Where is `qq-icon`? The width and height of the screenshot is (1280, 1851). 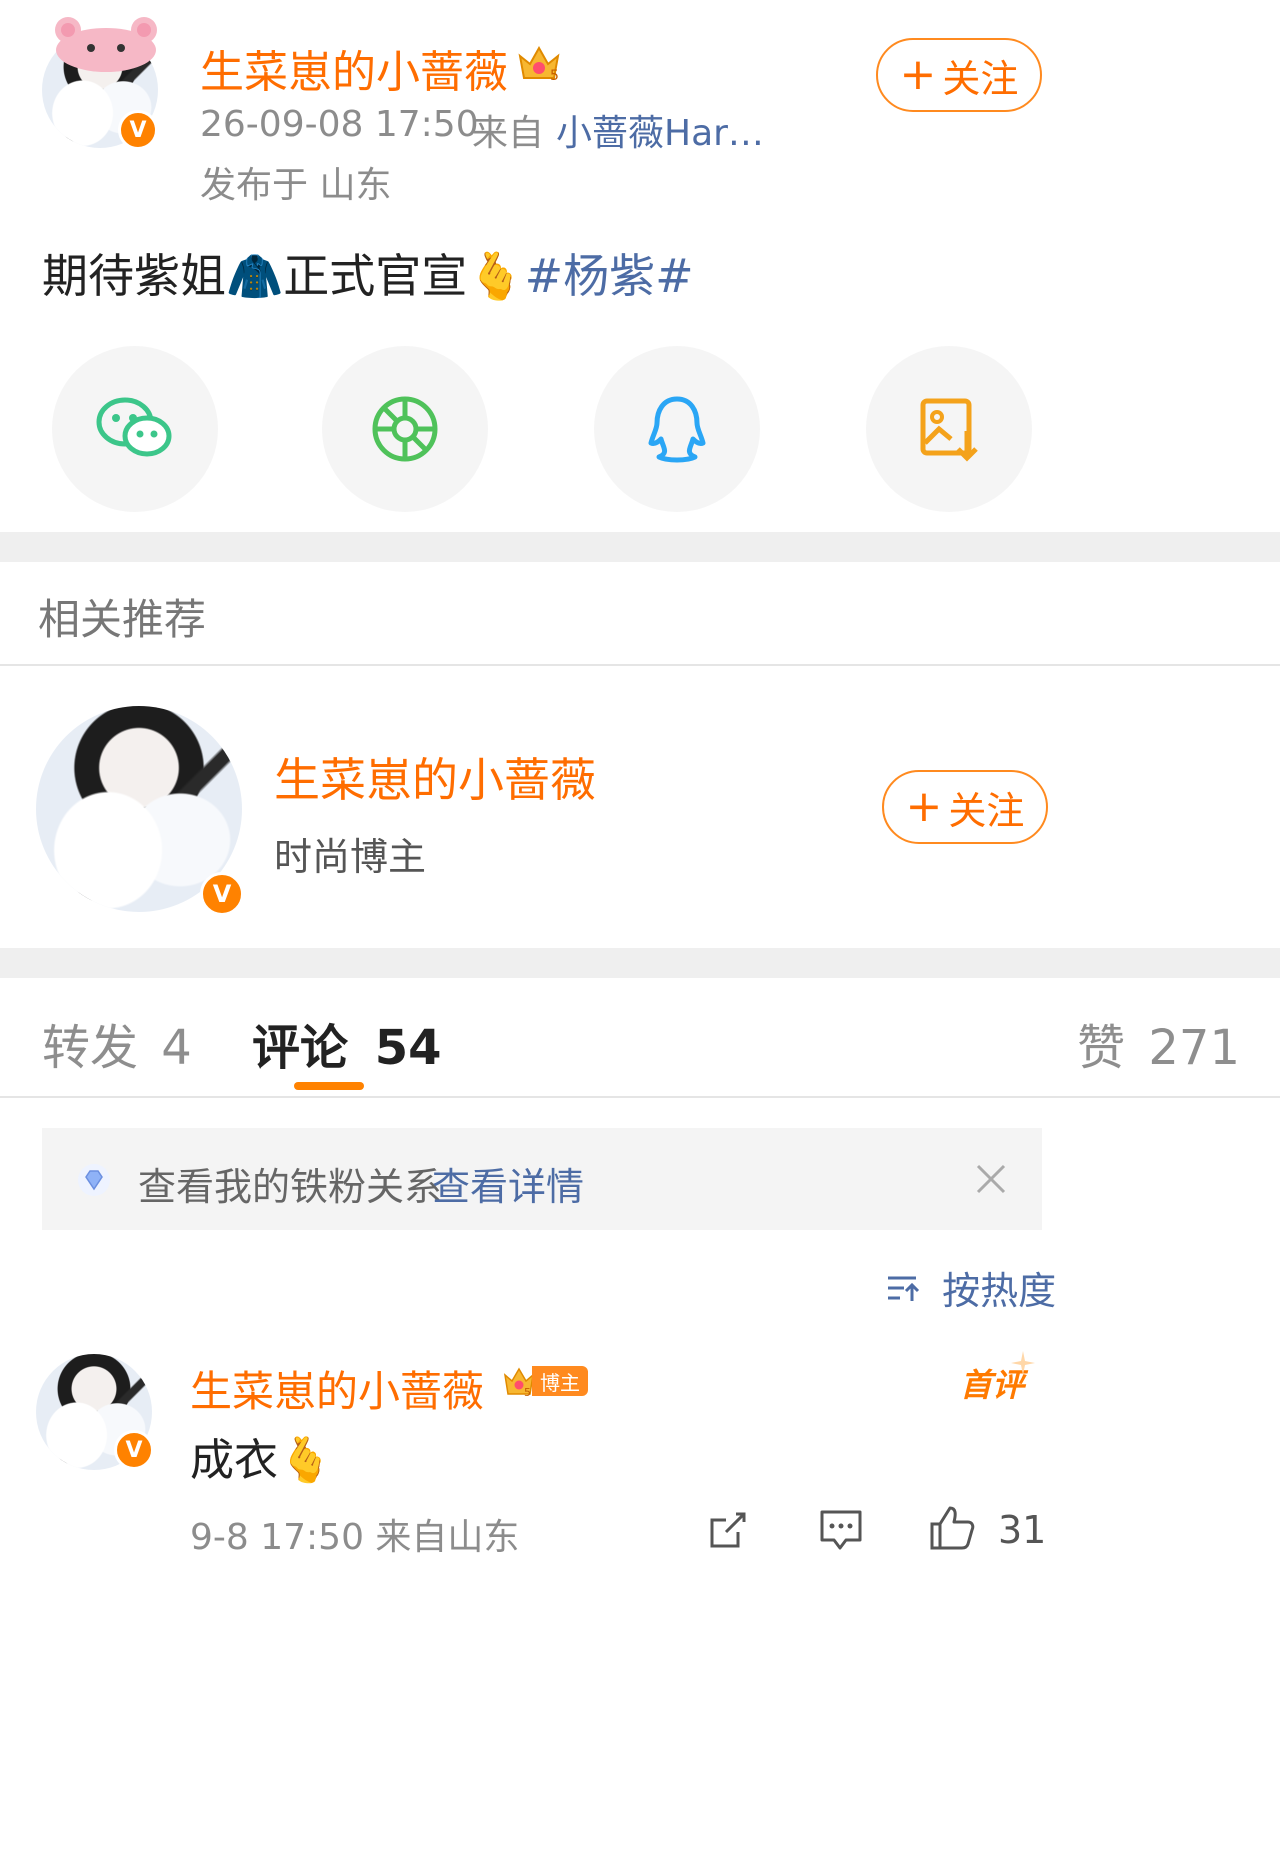
qq-icon is located at coordinates (677, 429).